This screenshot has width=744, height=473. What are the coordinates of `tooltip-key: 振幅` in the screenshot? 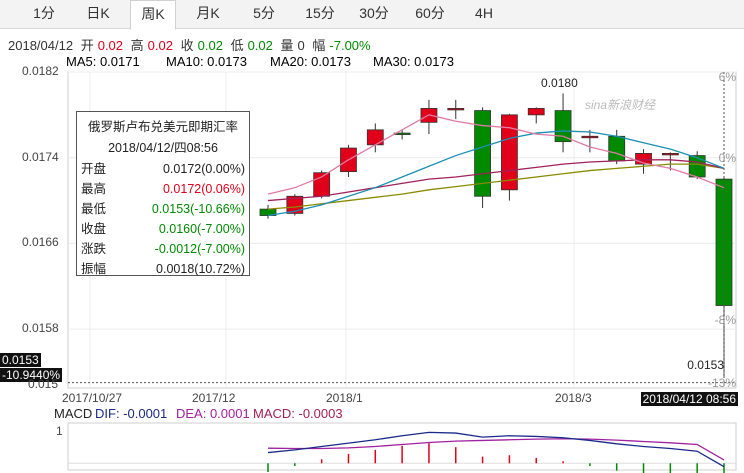 It's located at (94, 269).